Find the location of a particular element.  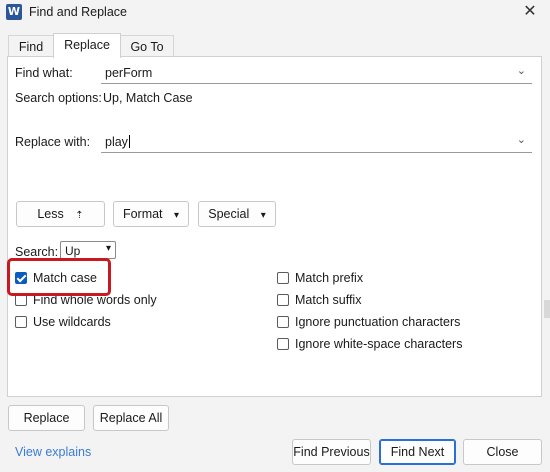

resize-grip is located at coordinates (547, 309).